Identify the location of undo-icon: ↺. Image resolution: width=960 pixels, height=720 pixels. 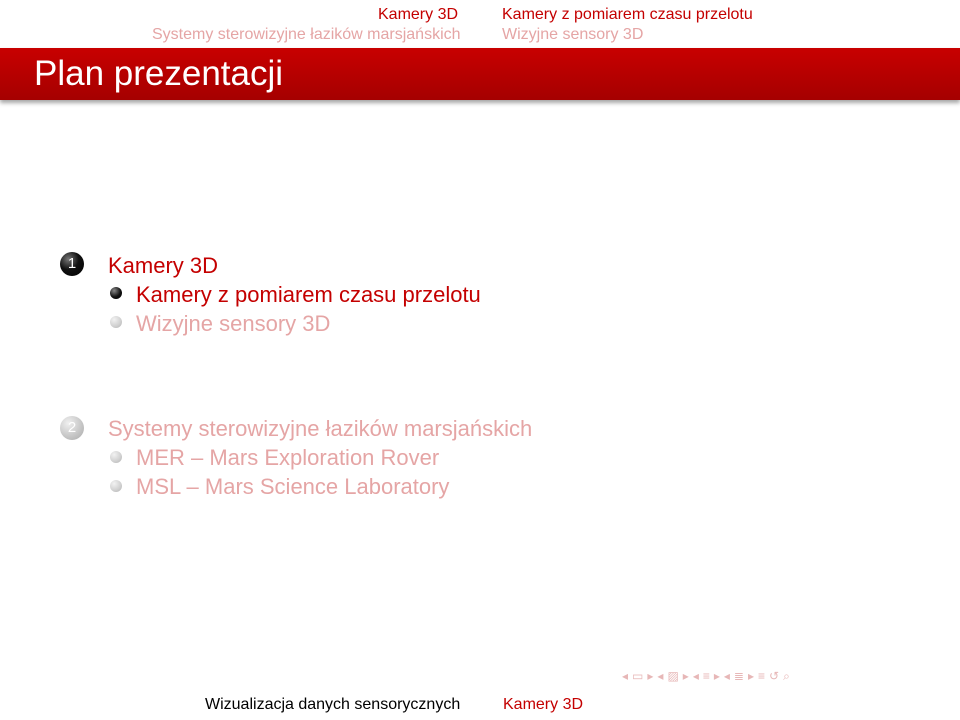
(774, 676).